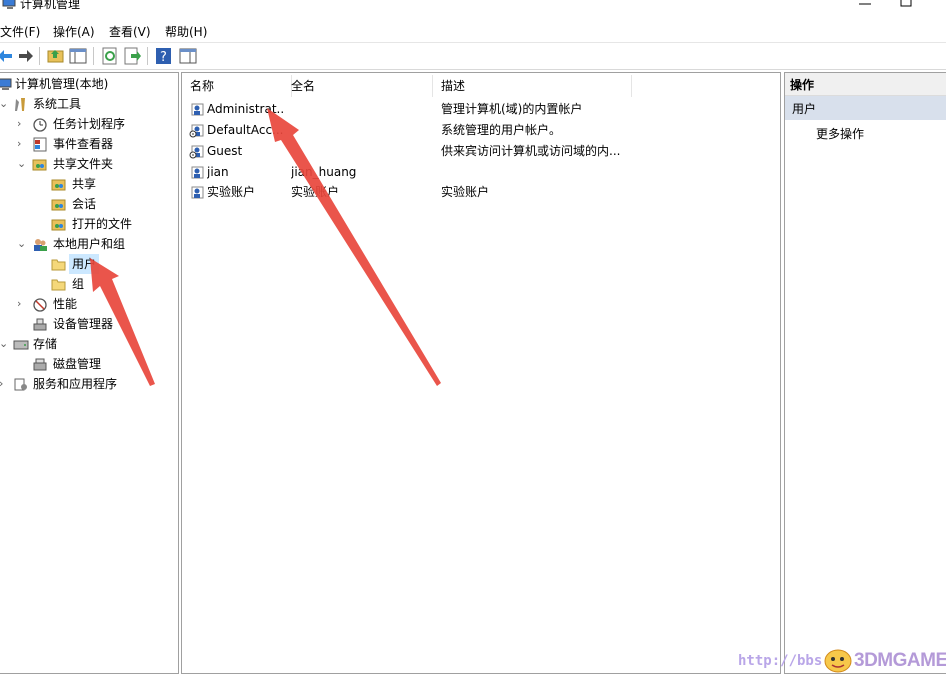  I want to click on storage-icon, so click(21, 345).